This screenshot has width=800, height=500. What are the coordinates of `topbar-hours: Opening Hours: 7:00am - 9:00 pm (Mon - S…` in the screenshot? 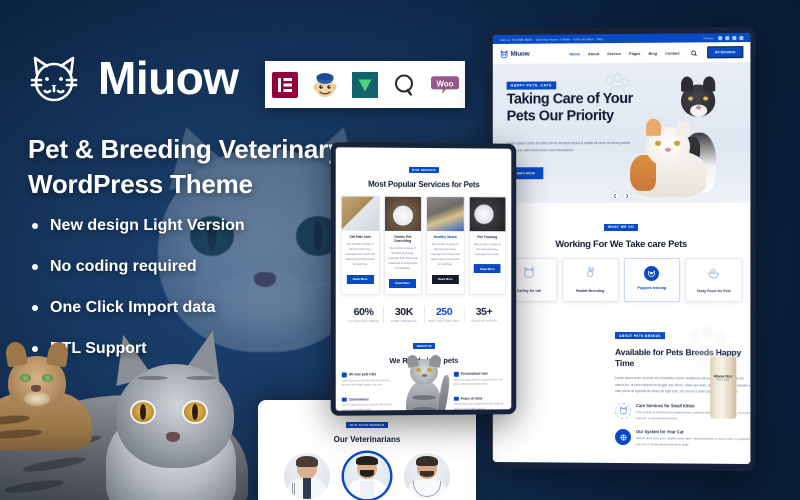 It's located at (569, 39).